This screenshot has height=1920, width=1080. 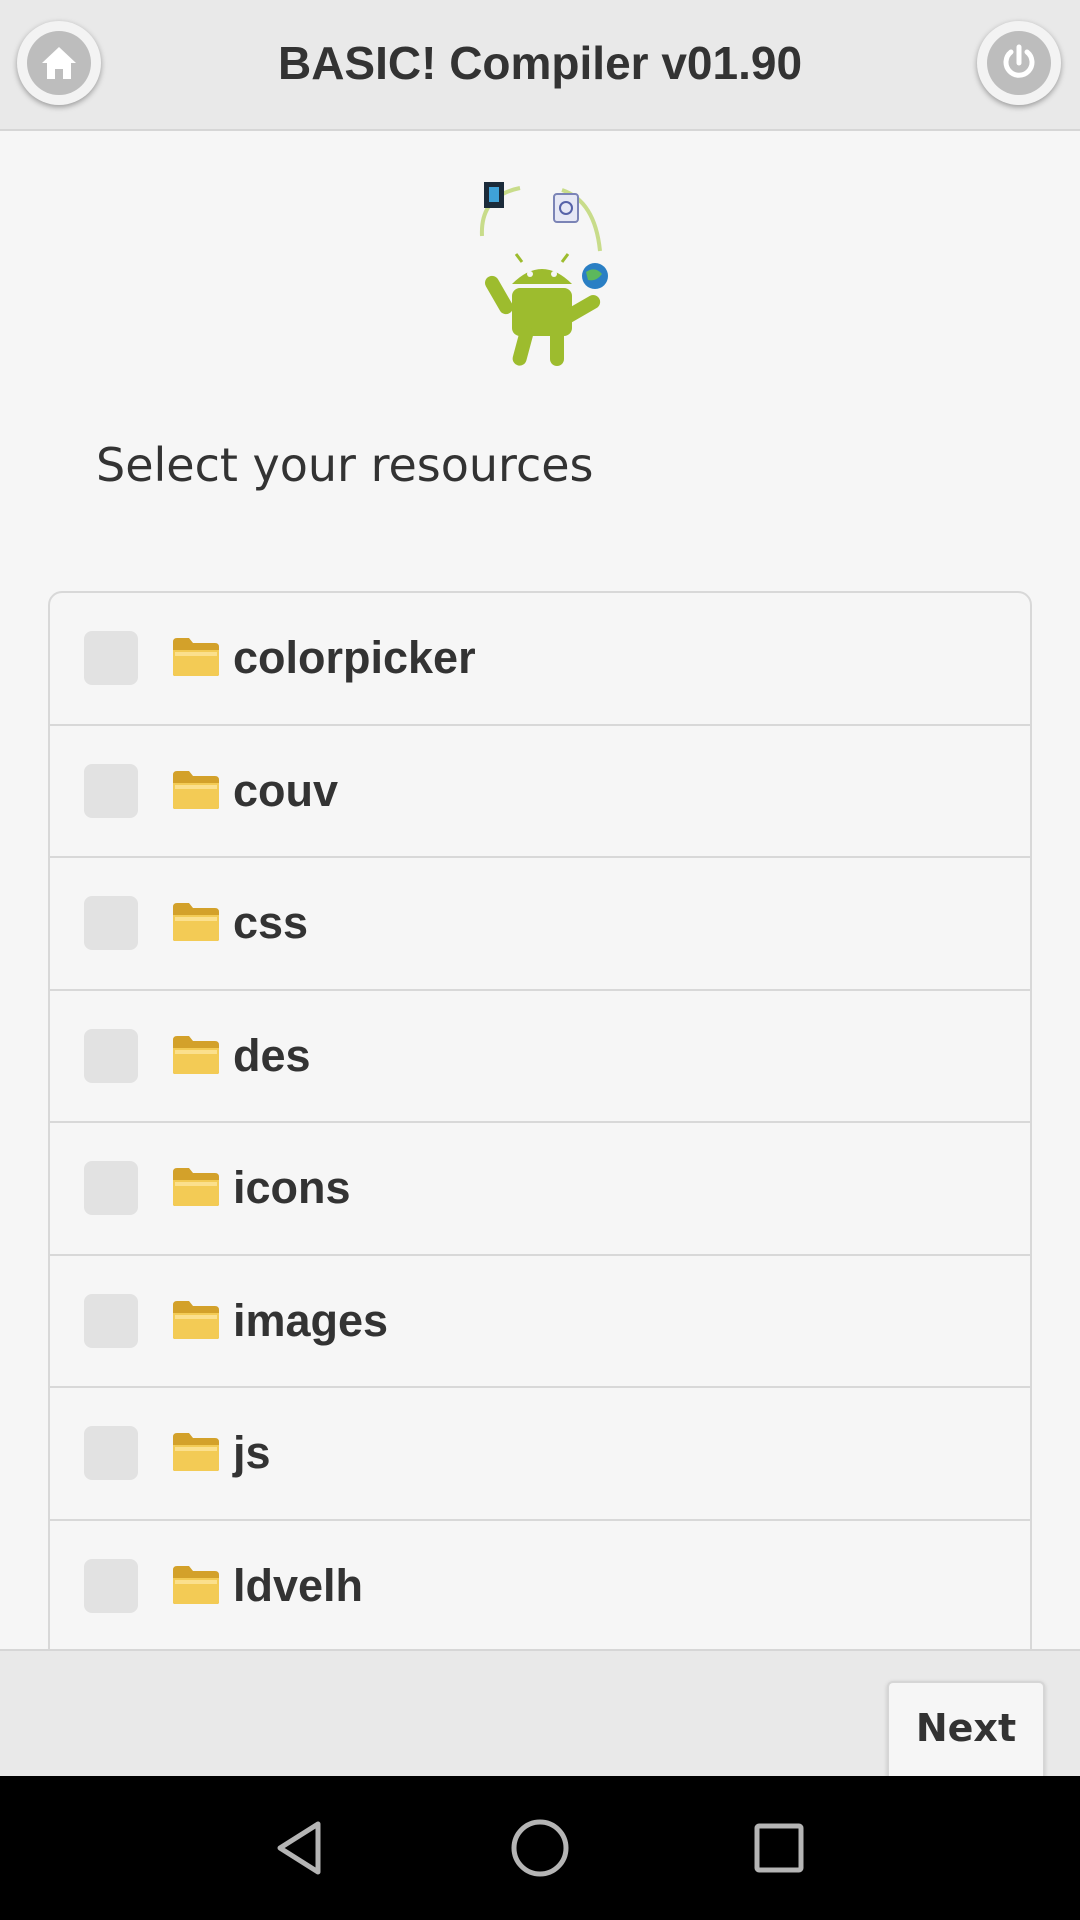 I want to click on item-label: css, so click(x=271, y=923).